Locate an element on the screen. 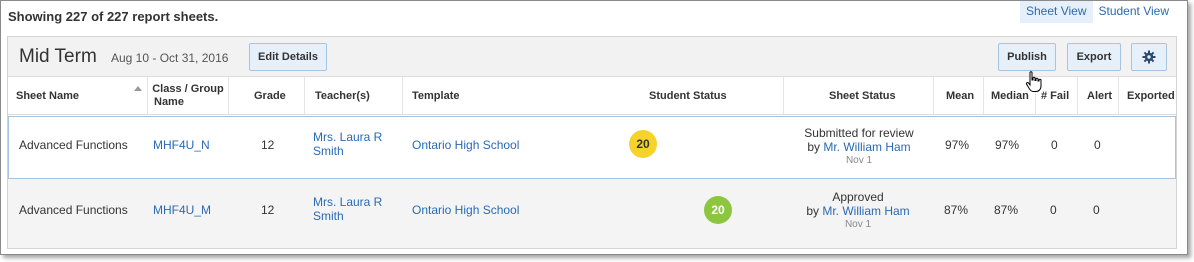  status-text: Submitted for review is located at coordinates (859, 133).